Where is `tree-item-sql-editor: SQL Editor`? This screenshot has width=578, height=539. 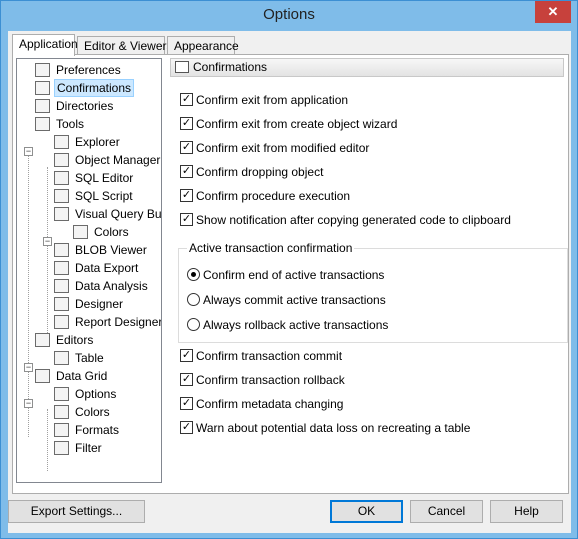
tree-item-sql-editor: SQL Editor is located at coordinates (94, 178).